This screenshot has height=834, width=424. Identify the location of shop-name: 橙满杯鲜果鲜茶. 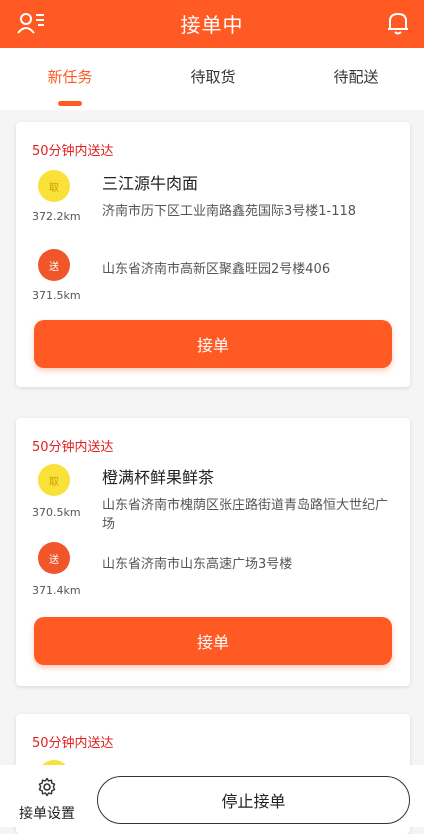
(158, 477).